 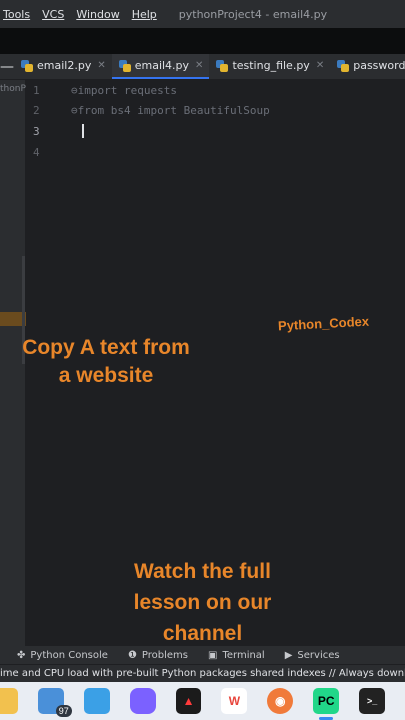 I want to click on services-button: ▶ Services, so click(x=312, y=655).